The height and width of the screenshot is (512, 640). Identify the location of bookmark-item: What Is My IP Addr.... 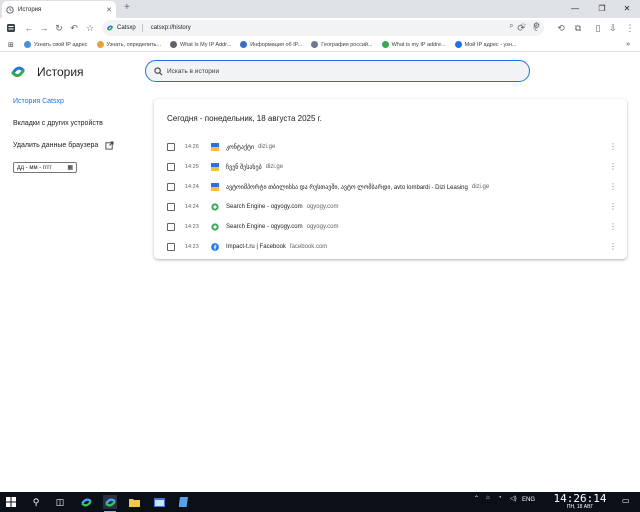
(200, 44).